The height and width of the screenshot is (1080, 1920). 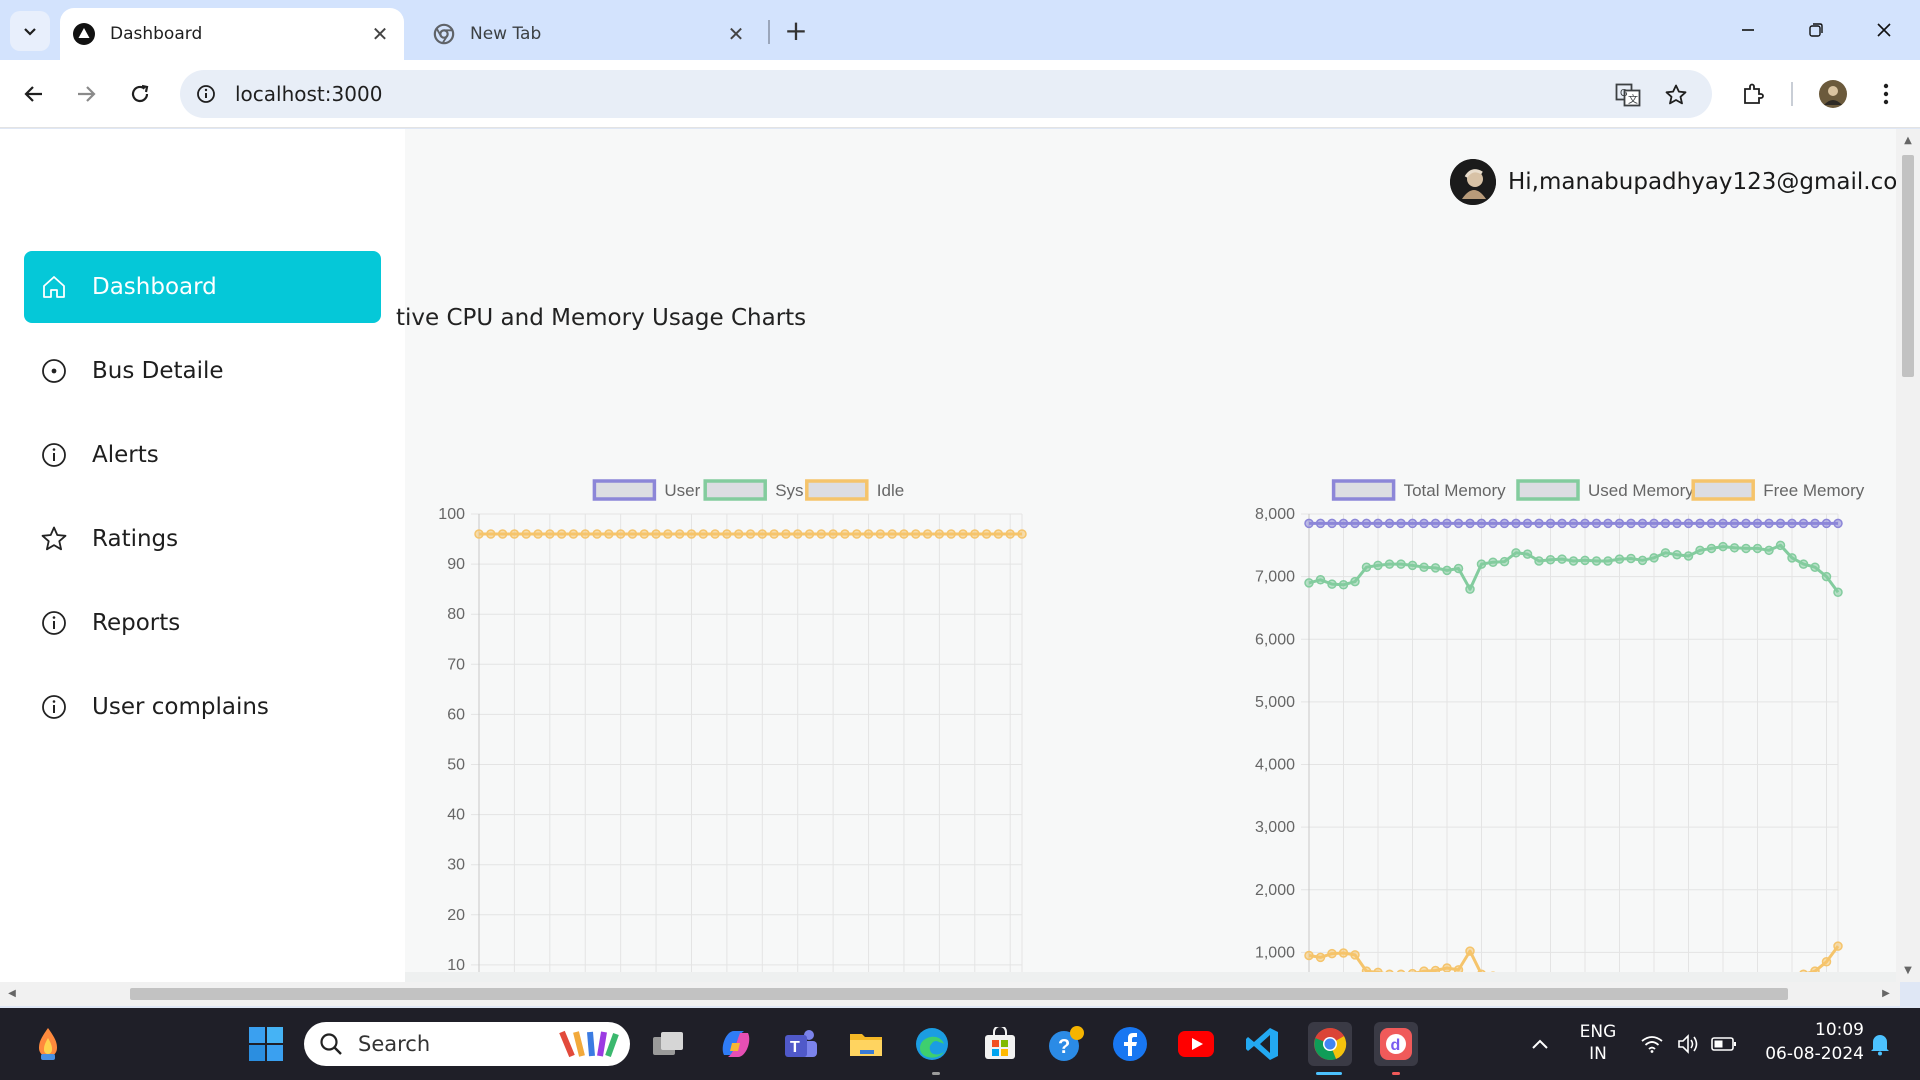 I want to click on minimize-button, so click(x=1748, y=30).